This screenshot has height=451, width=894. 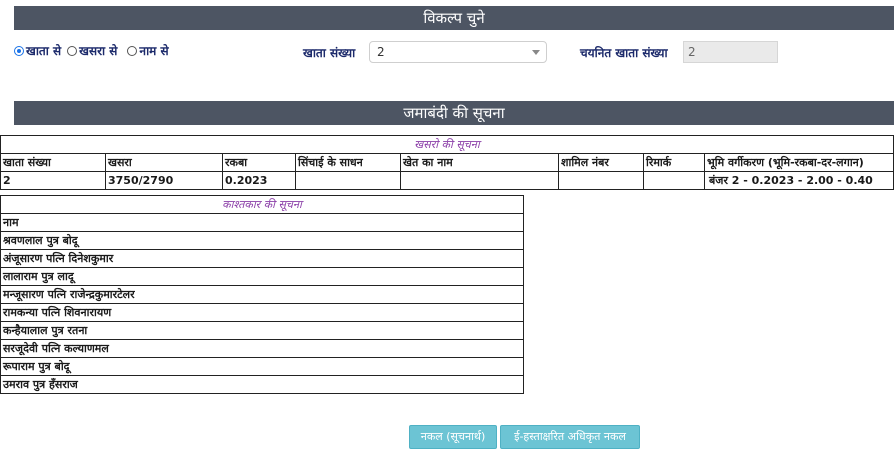 I want to click on list-item: सरजूदेवी पत्नि कल्याणमल, so click(x=262, y=348).